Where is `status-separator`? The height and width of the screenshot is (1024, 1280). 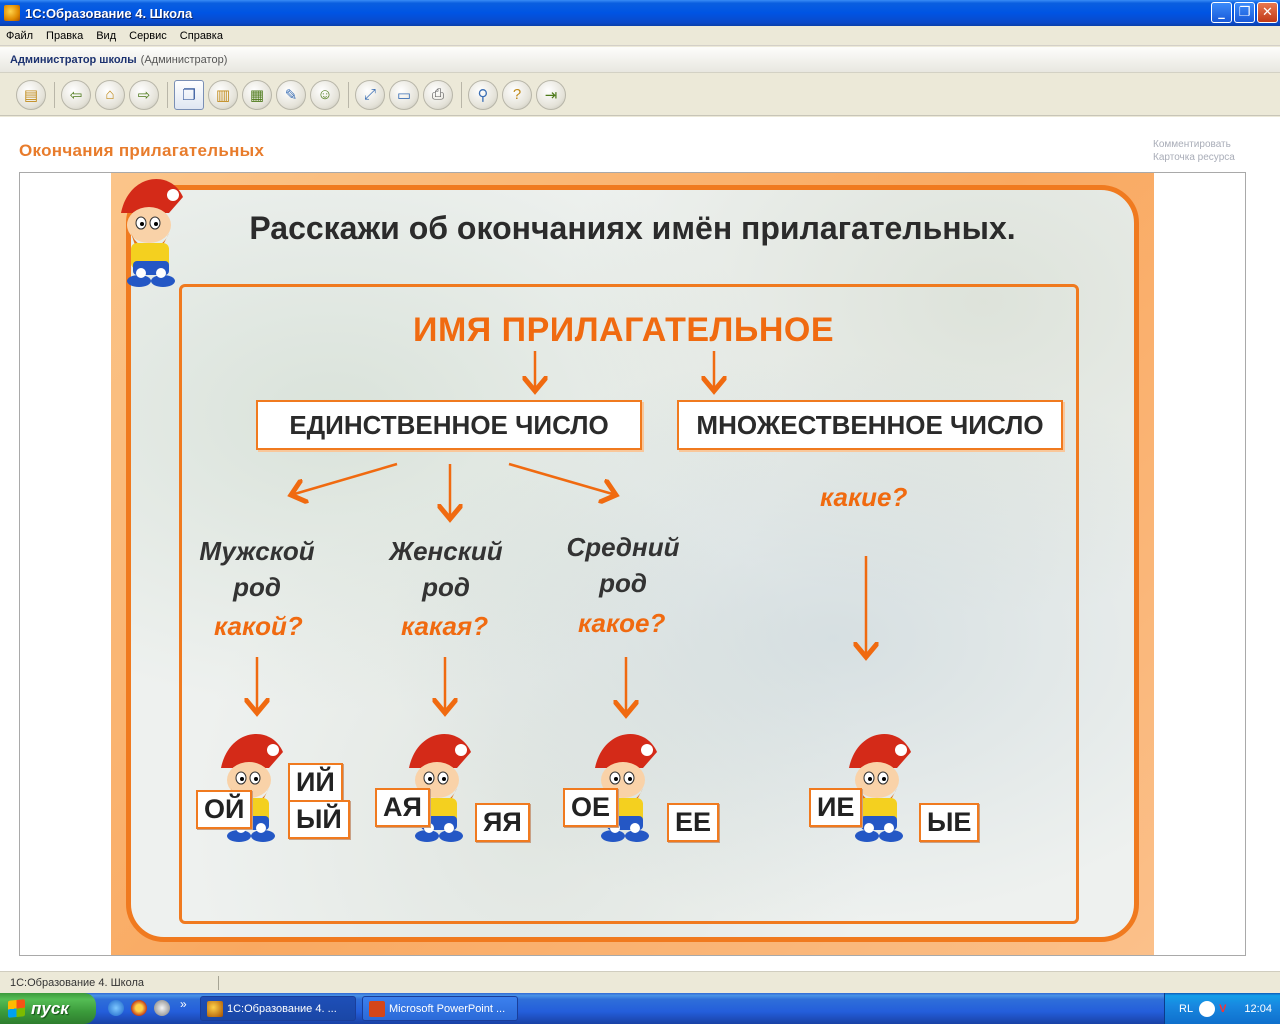
status-separator is located at coordinates (219, 982).